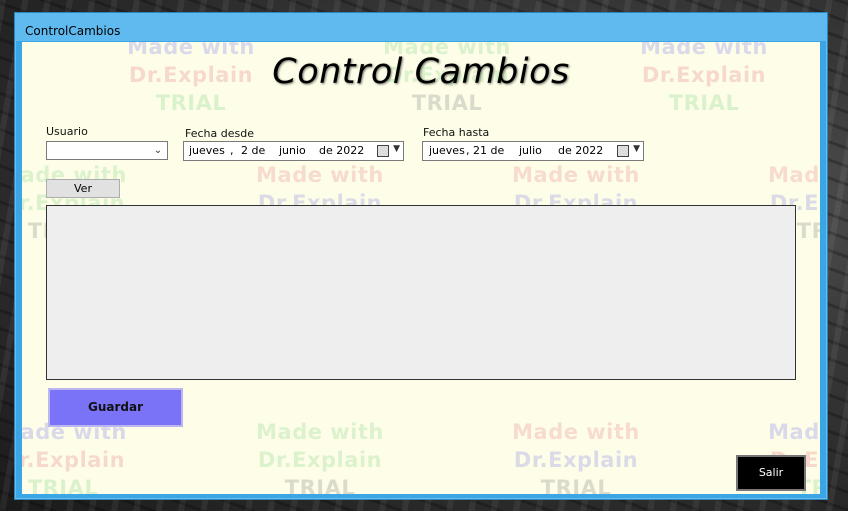 The height and width of the screenshot is (511, 848). I want to click on fecha-desde-month: junio, so click(292, 150).